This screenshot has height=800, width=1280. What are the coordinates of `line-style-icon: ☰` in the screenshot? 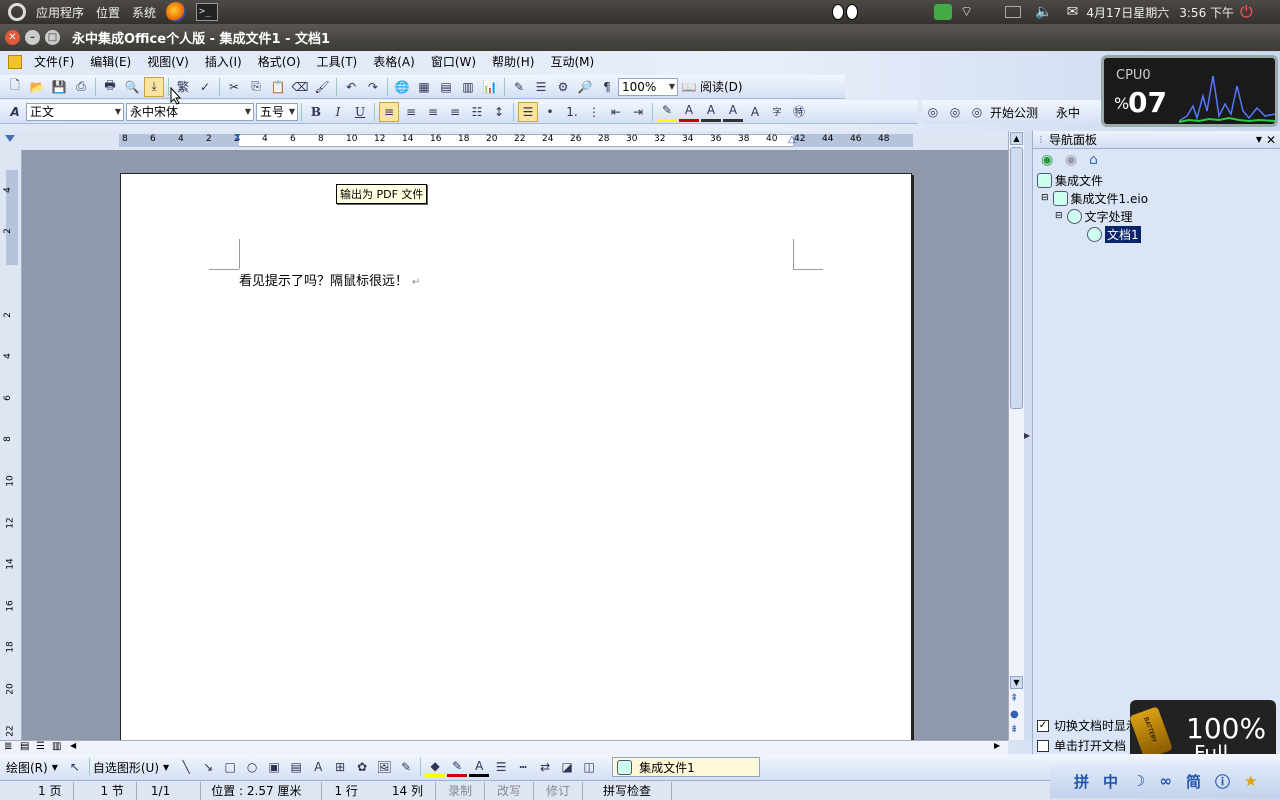 It's located at (501, 767).